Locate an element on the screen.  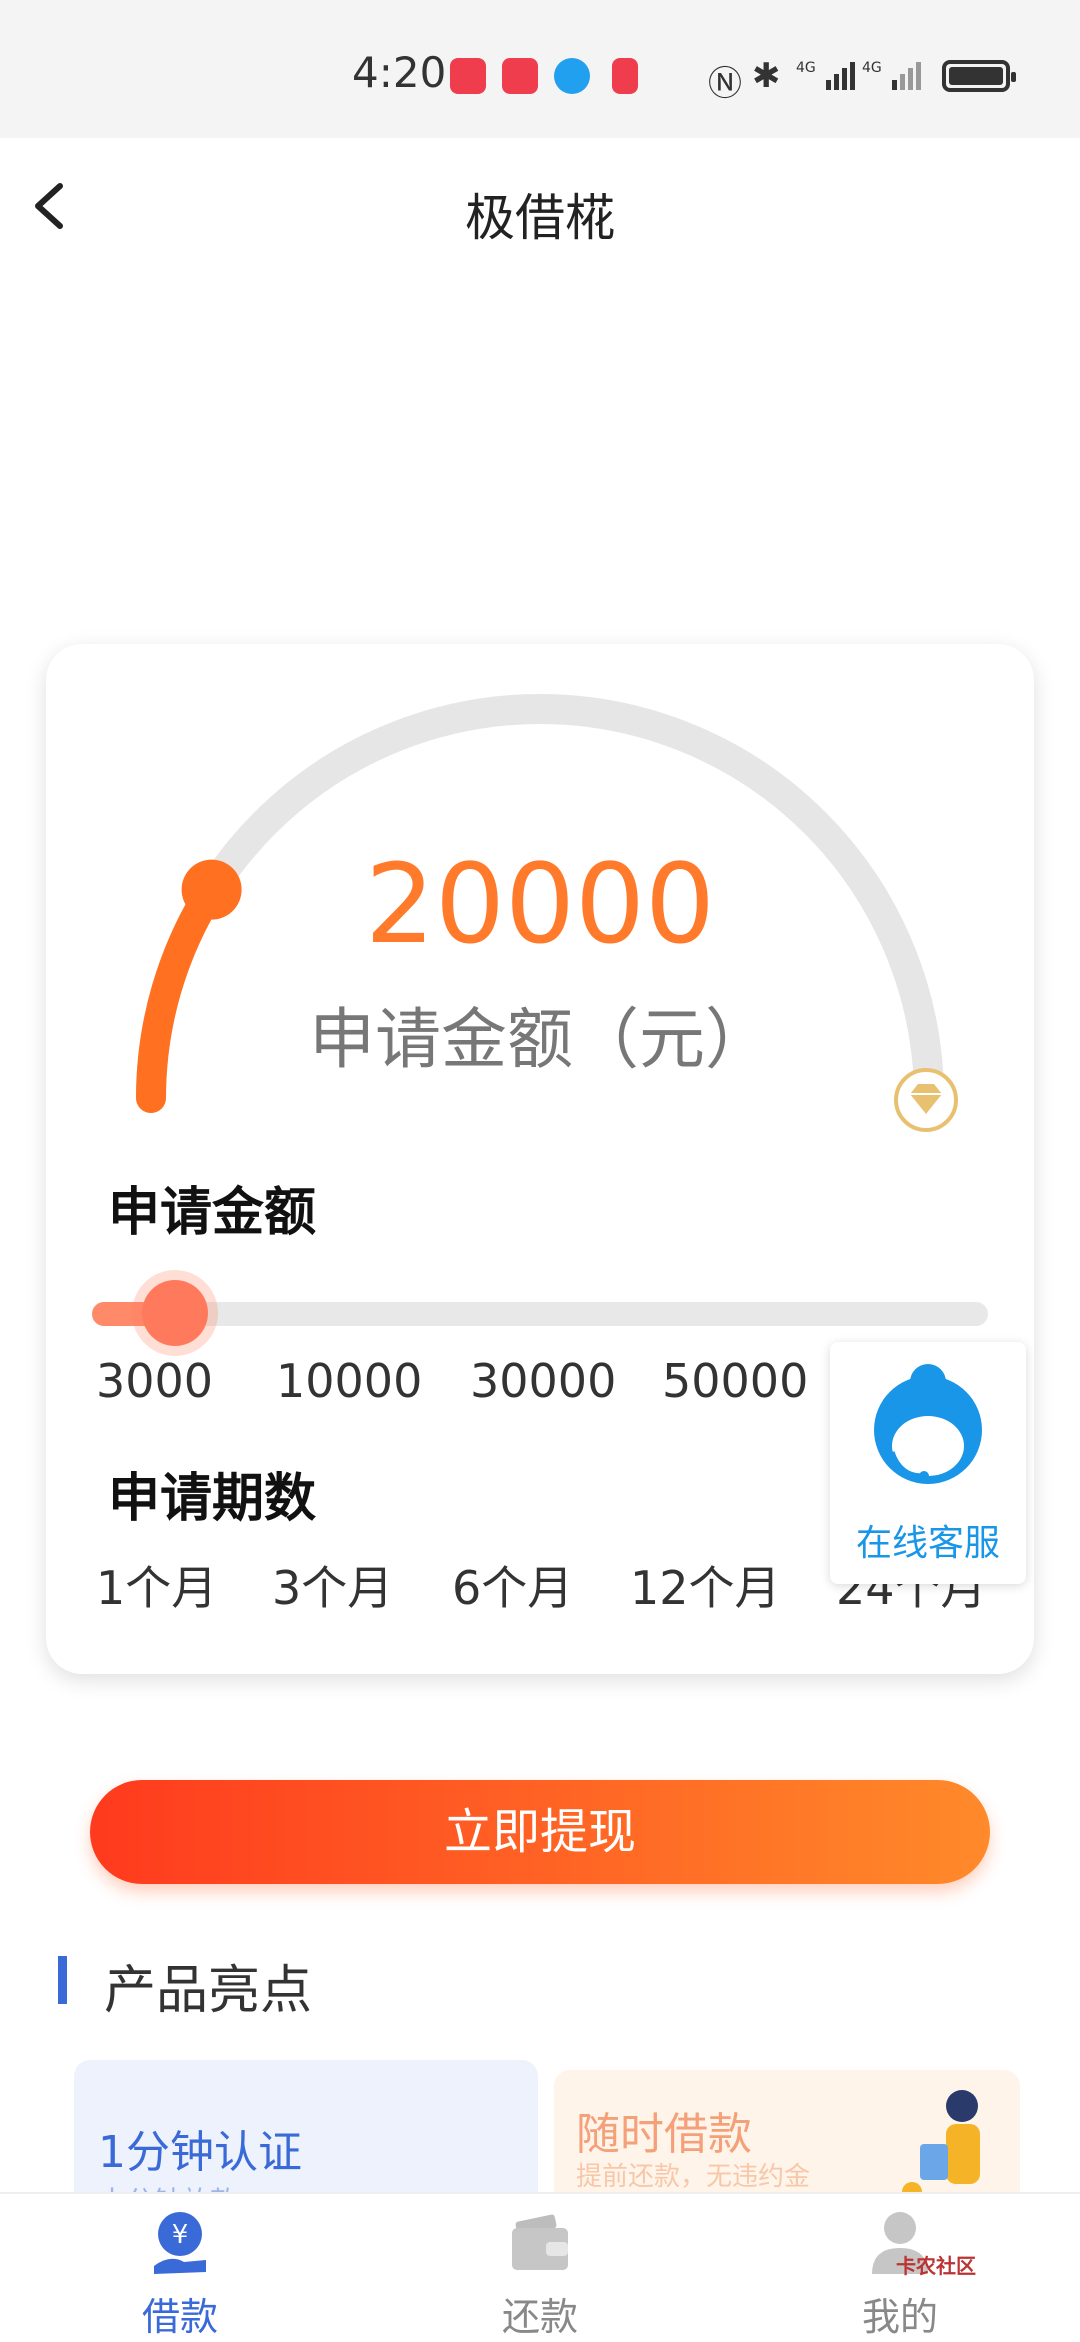
section-accent-bar is located at coordinates (62, 1980).